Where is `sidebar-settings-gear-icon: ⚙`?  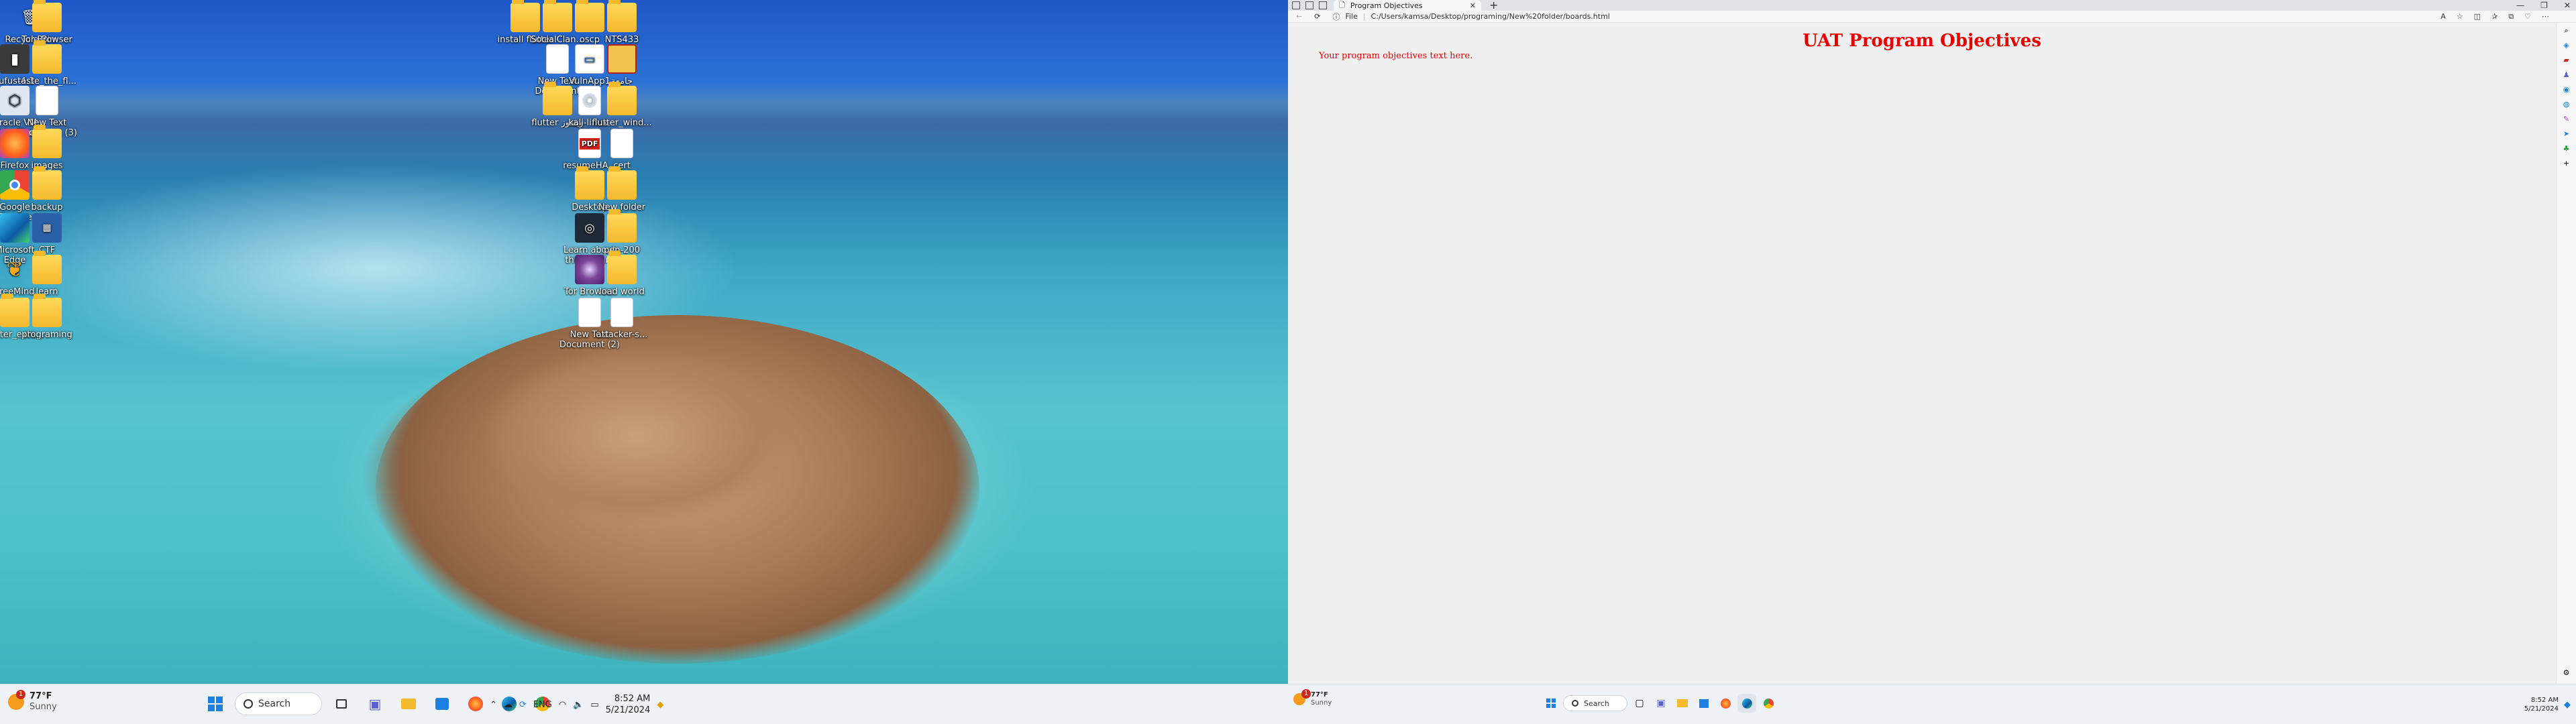 sidebar-settings-gear-icon: ⚙ is located at coordinates (2566, 673).